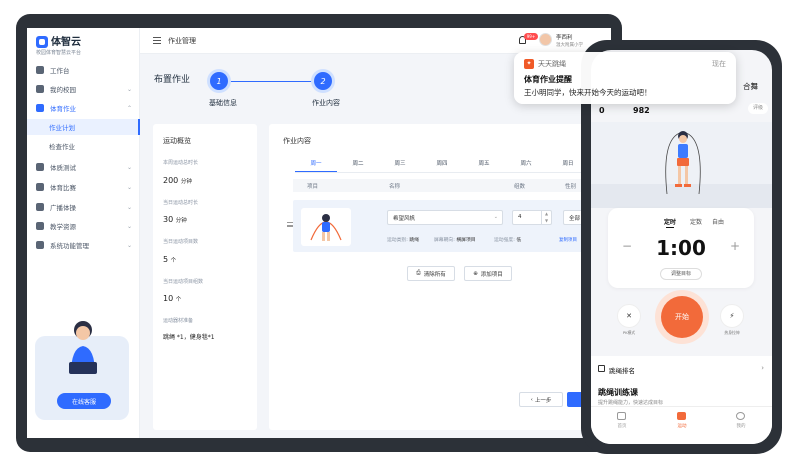 The height and width of the screenshot is (468, 800). What do you see at coordinates (683, 163) in the screenshot?
I see `jumping-girl-illustration` at bounding box center [683, 163].